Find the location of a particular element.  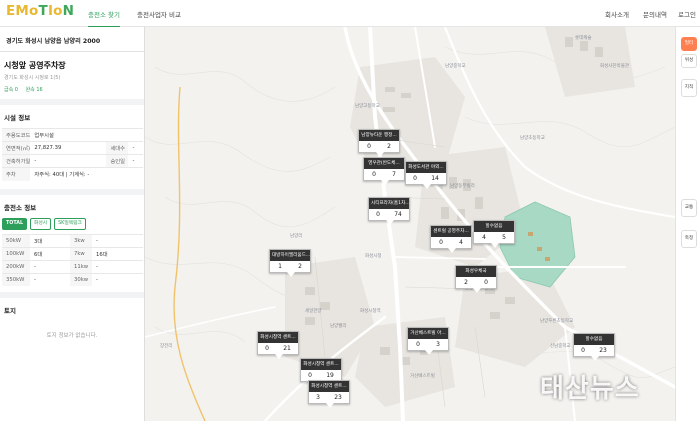

charger-count-tags: 급속 0 완속 16 is located at coordinates (72, 90).